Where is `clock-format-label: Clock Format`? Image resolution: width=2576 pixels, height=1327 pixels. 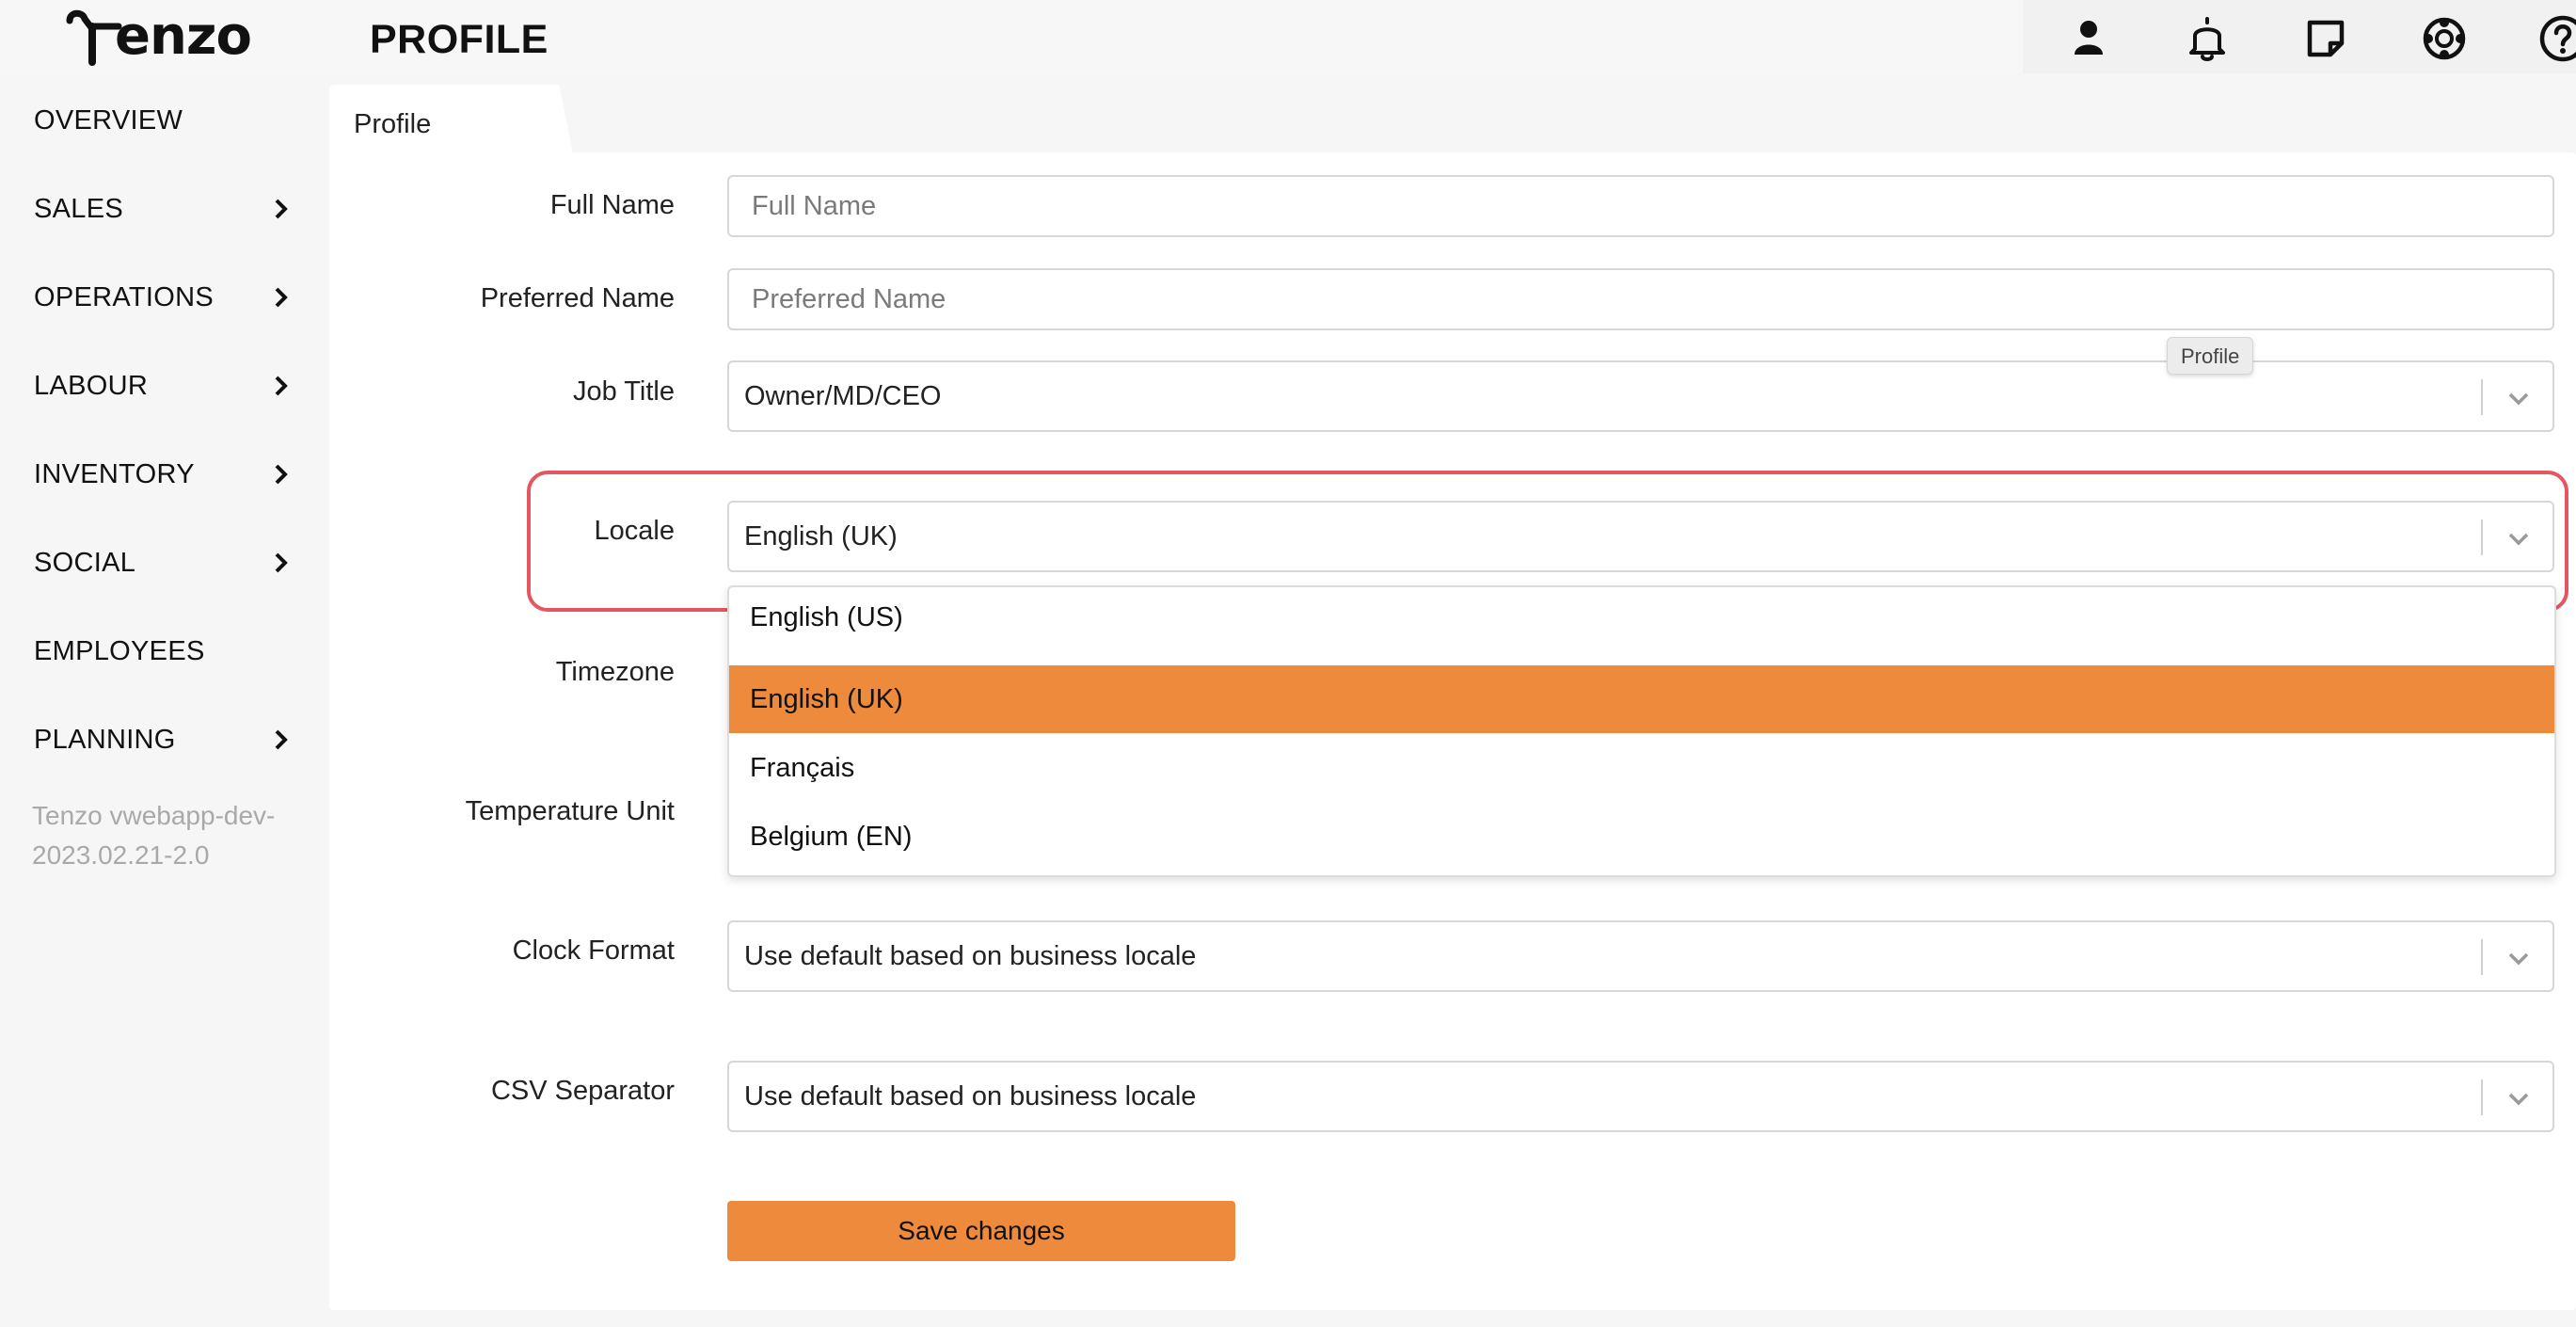 clock-format-label: Clock Format is located at coordinates (593, 951).